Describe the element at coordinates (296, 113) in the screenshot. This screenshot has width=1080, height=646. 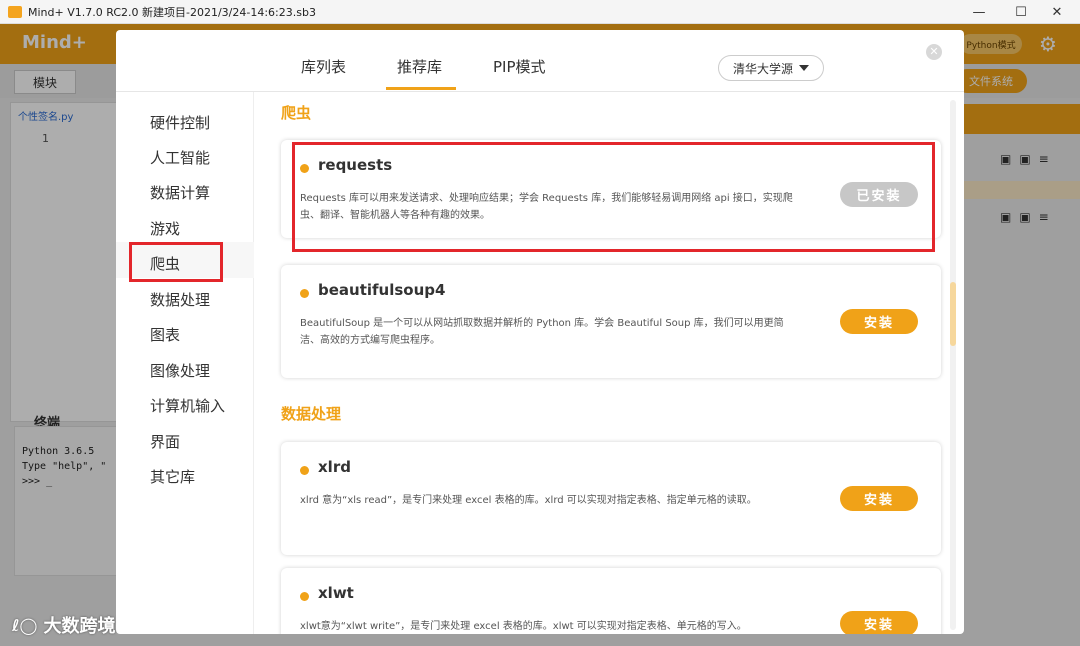
I see `section-title-crawler: 爬虫` at that location.